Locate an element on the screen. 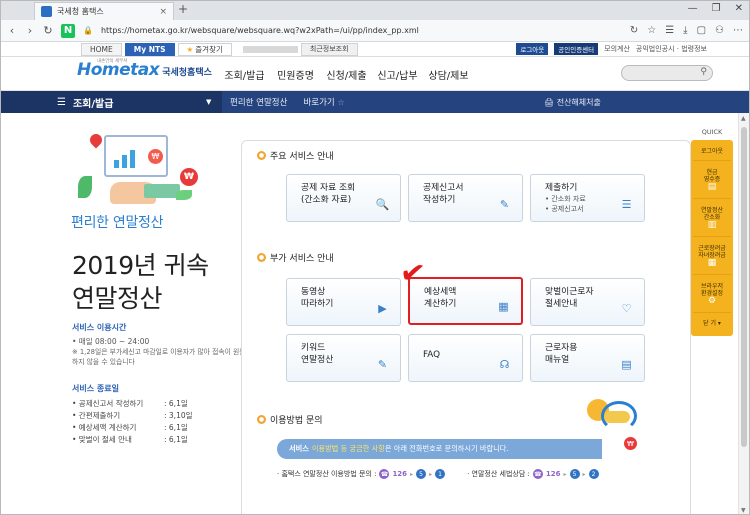 This screenshot has width=750, height=515. help-banner: 서비스 이용방법 등 궁금한 사항 은 아래 전화번호로 문의하시기 바랍니다. is located at coordinates (439, 449).